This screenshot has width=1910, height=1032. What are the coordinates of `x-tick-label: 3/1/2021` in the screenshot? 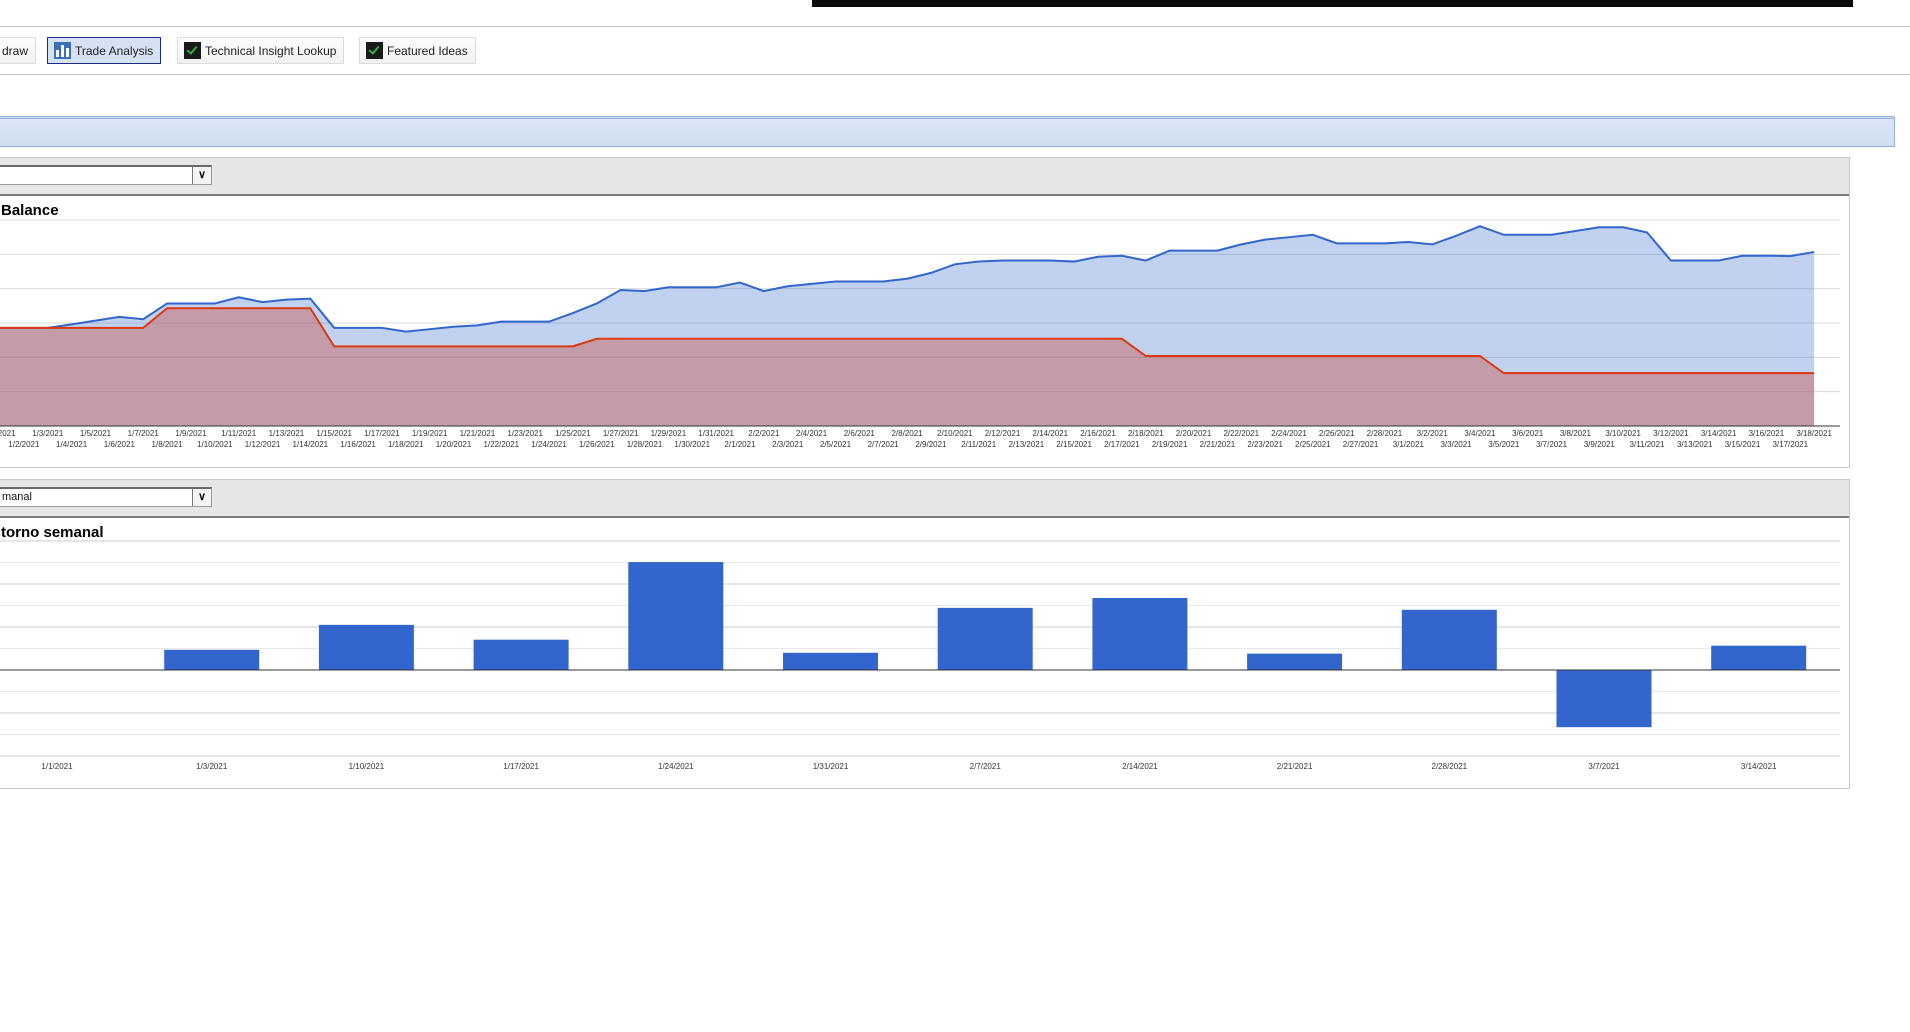 It's located at (1409, 444).